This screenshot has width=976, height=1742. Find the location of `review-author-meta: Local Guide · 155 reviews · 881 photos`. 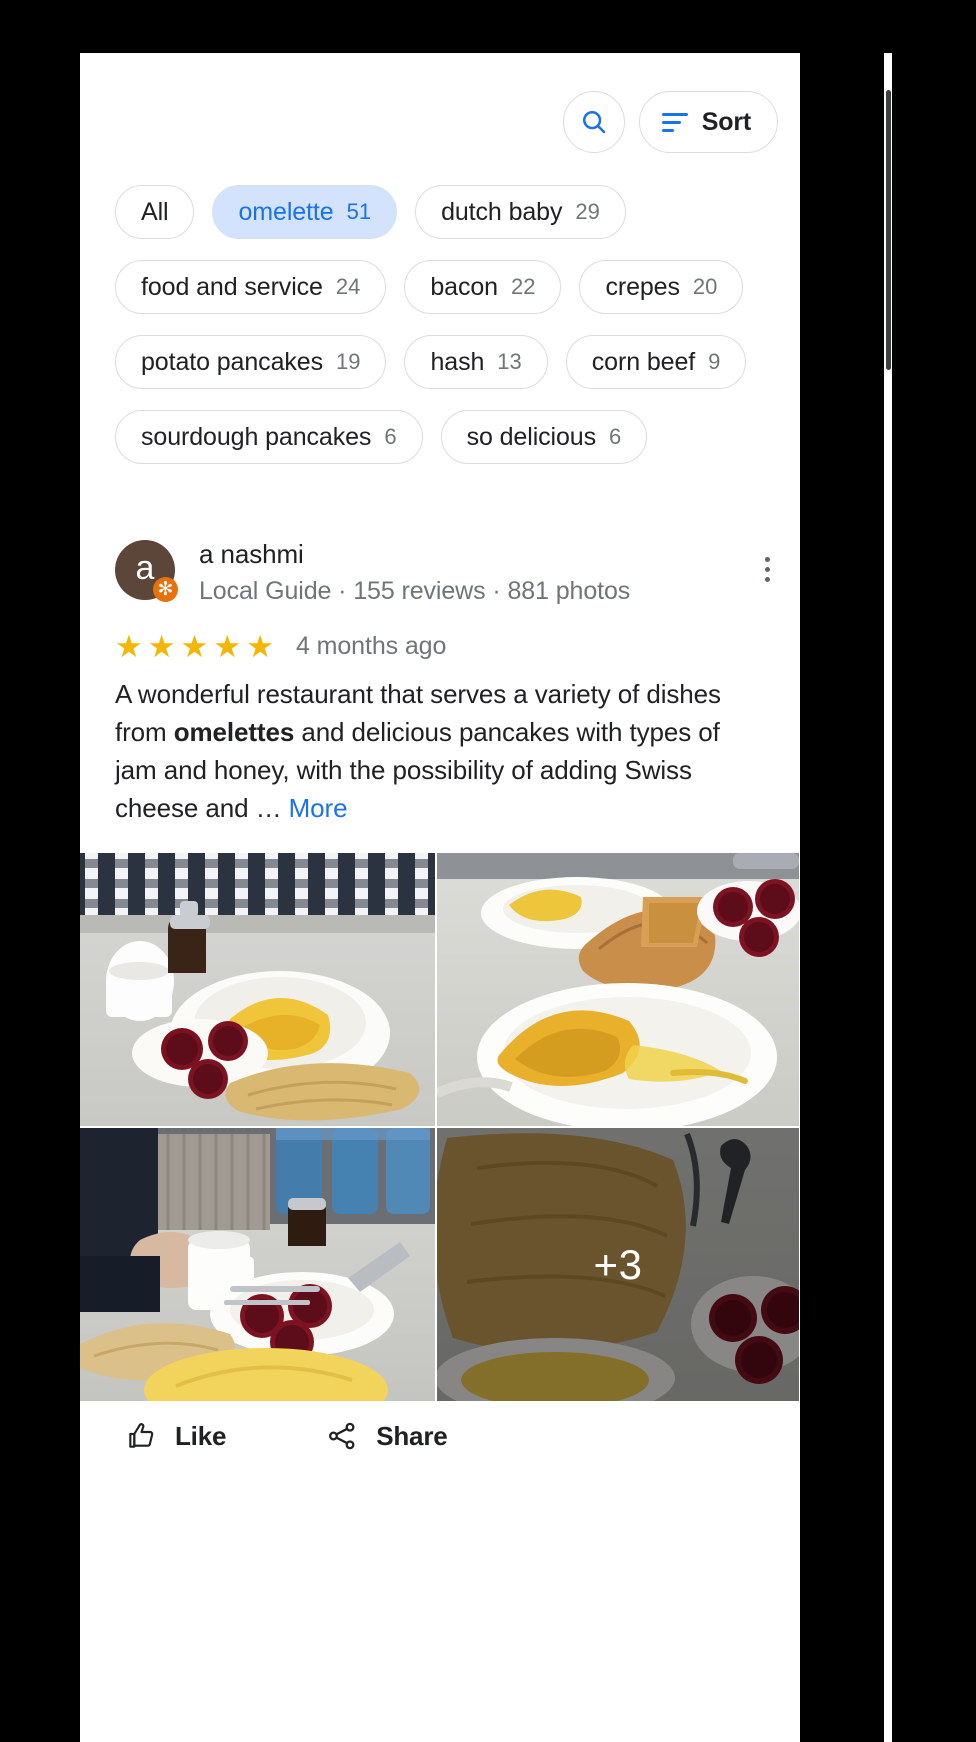

review-author-meta: Local Guide · 155 reviews · 881 photos is located at coordinates (415, 591).